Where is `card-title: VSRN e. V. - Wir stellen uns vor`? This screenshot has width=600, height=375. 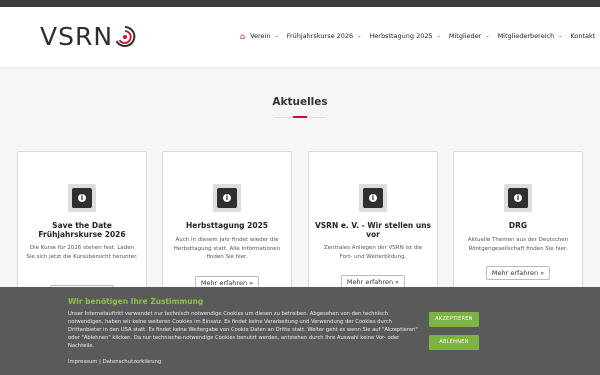
card-title: VSRN e. V. - Wir stellen uns vor is located at coordinates (373, 230).